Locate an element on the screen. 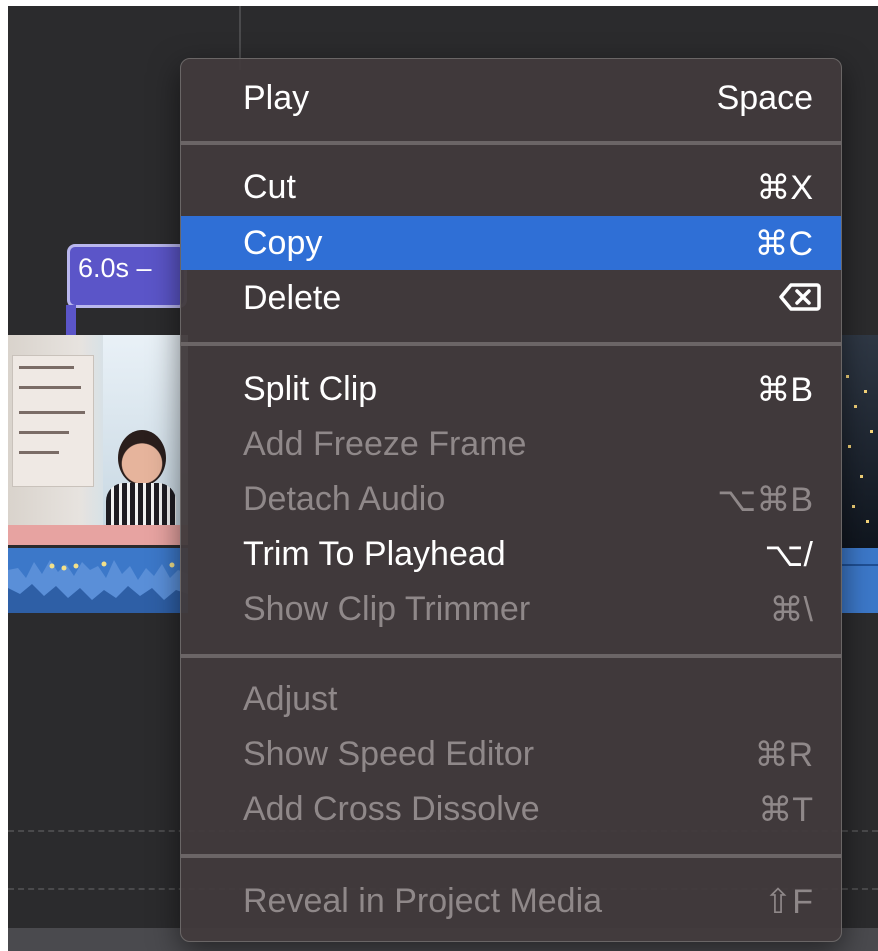  menu-item-label: Add Cross Dissolve is located at coordinates (391, 809).